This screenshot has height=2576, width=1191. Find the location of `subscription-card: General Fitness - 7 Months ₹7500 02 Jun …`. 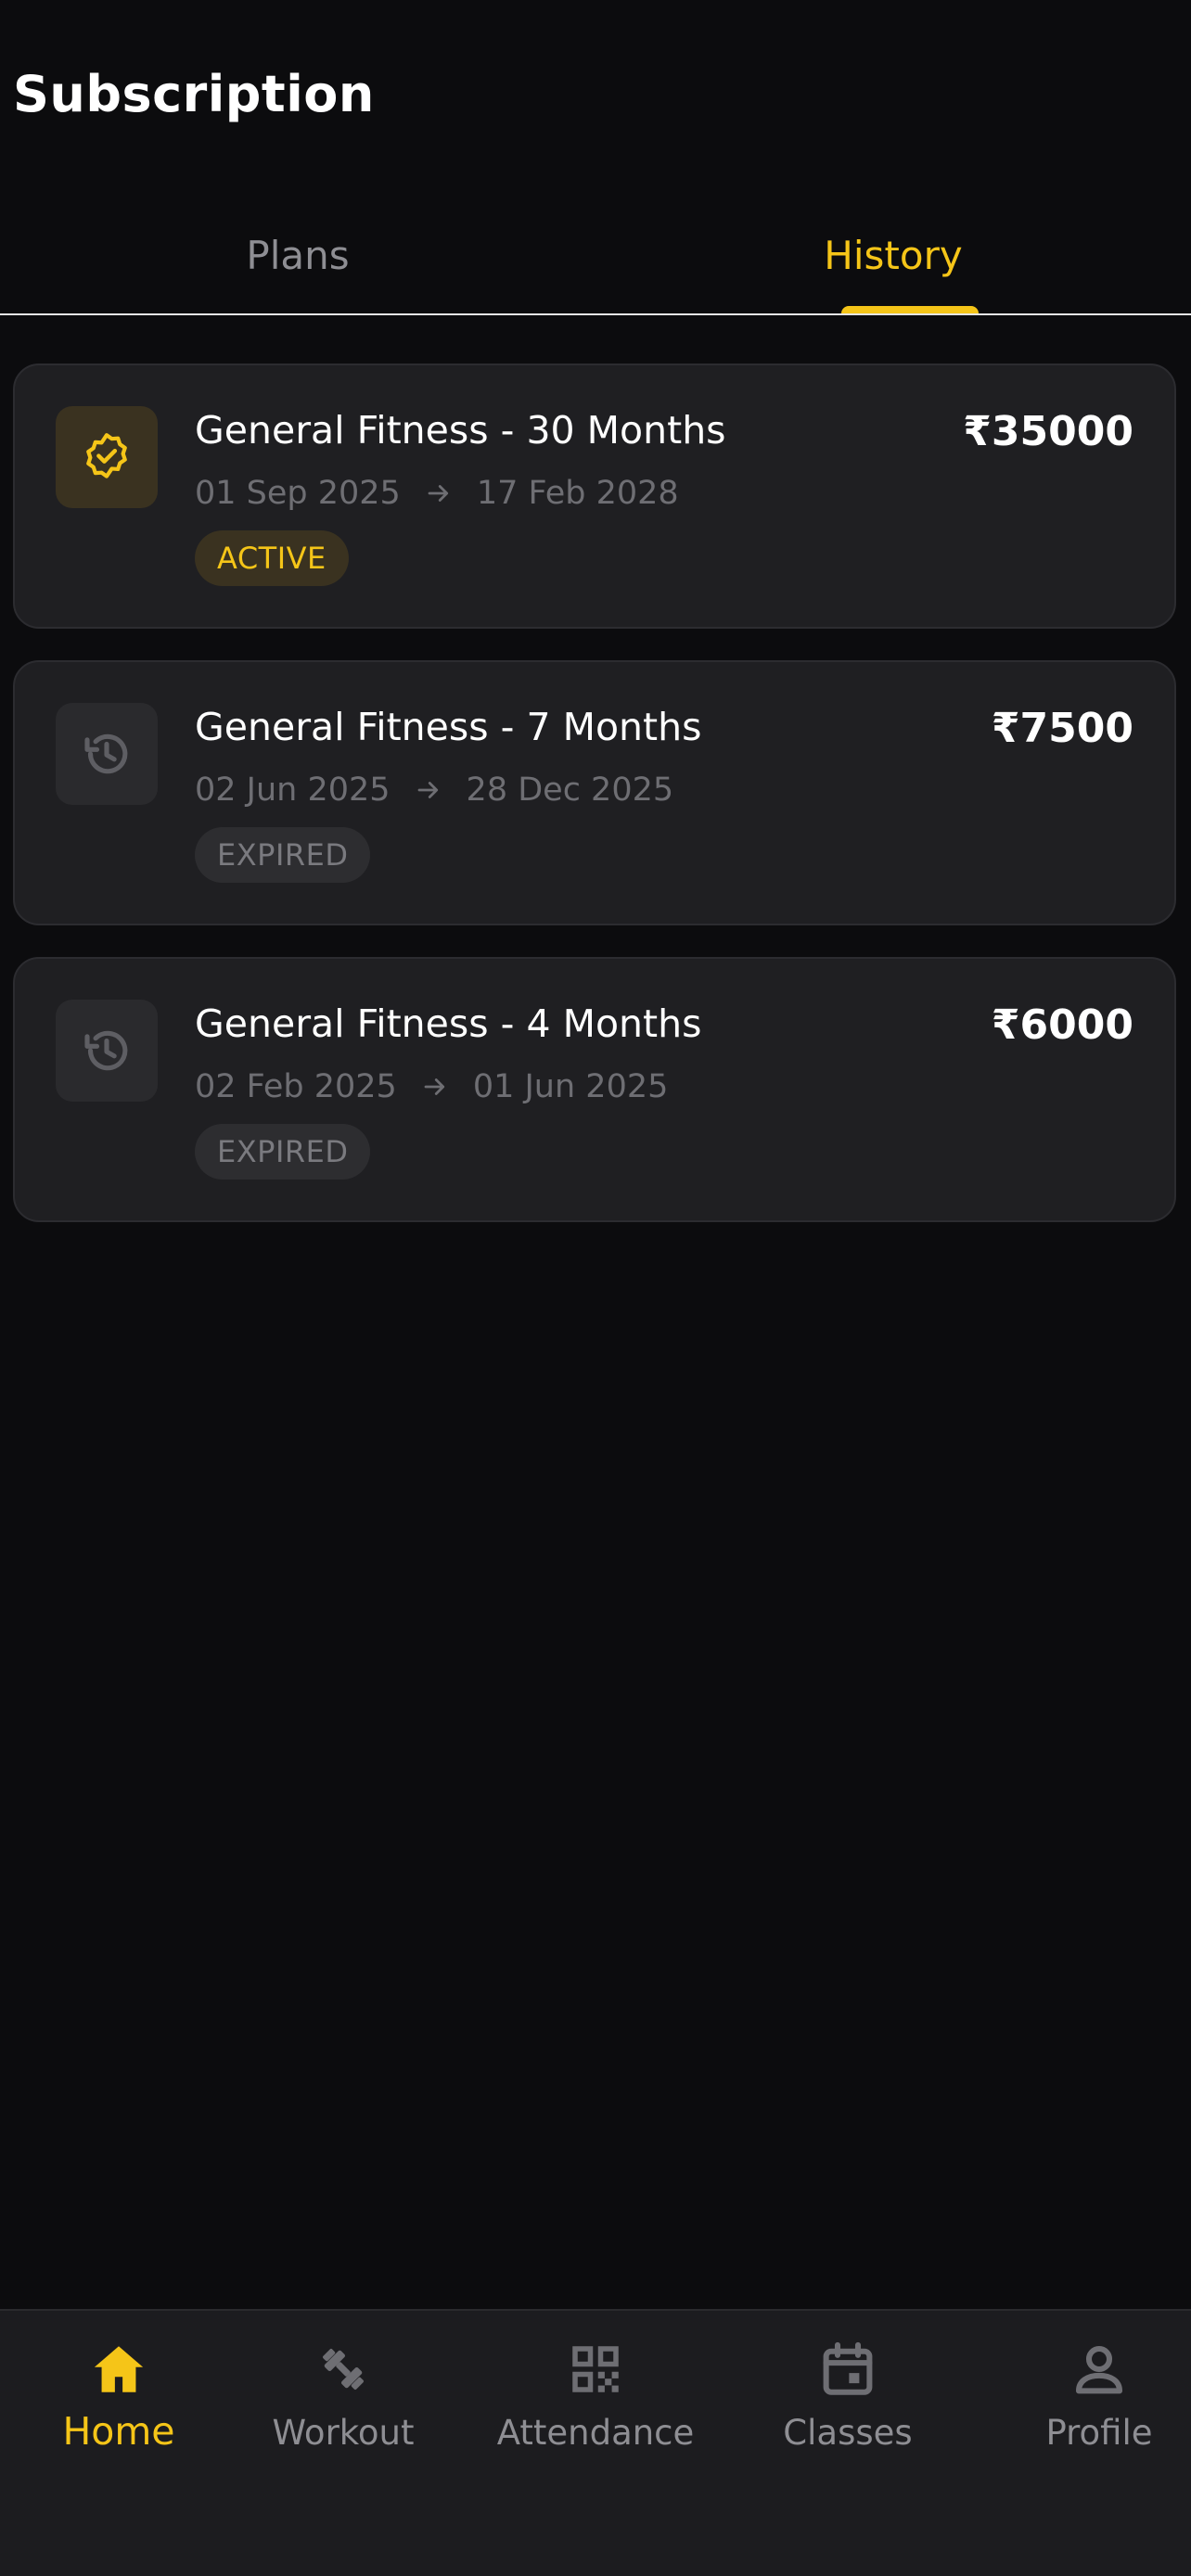

subscription-card: General Fitness - 7 Months ₹7500 02 Jun … is located at coordinates (594, 793).